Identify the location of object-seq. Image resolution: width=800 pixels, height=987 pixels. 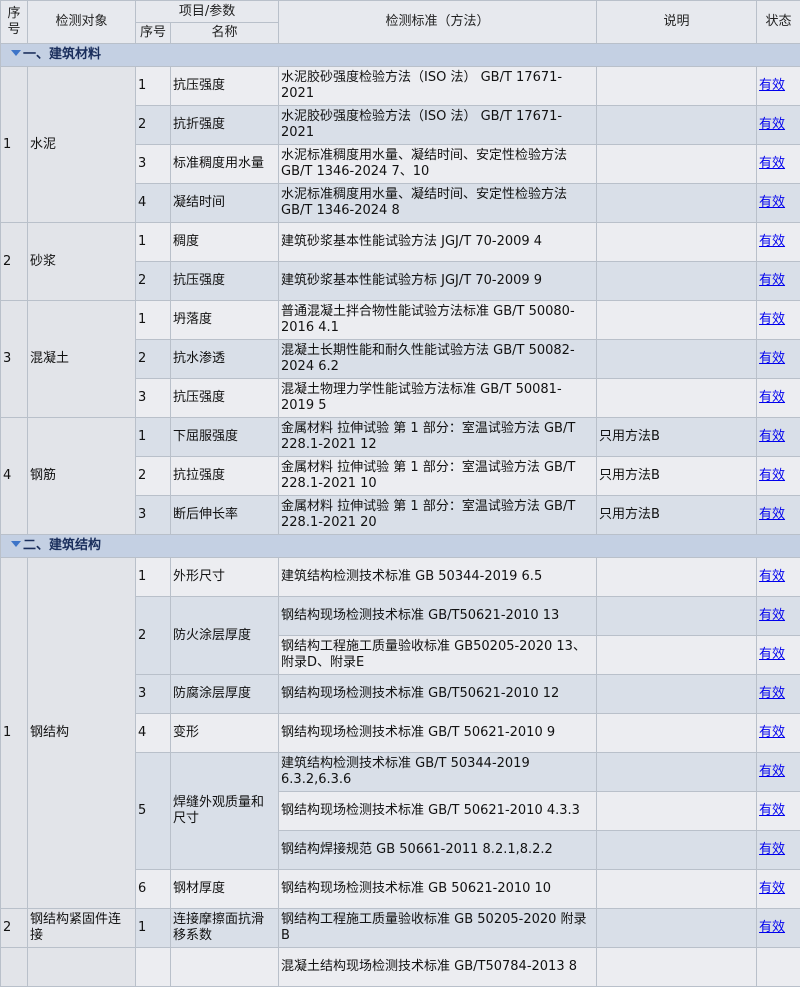
(14, 967).